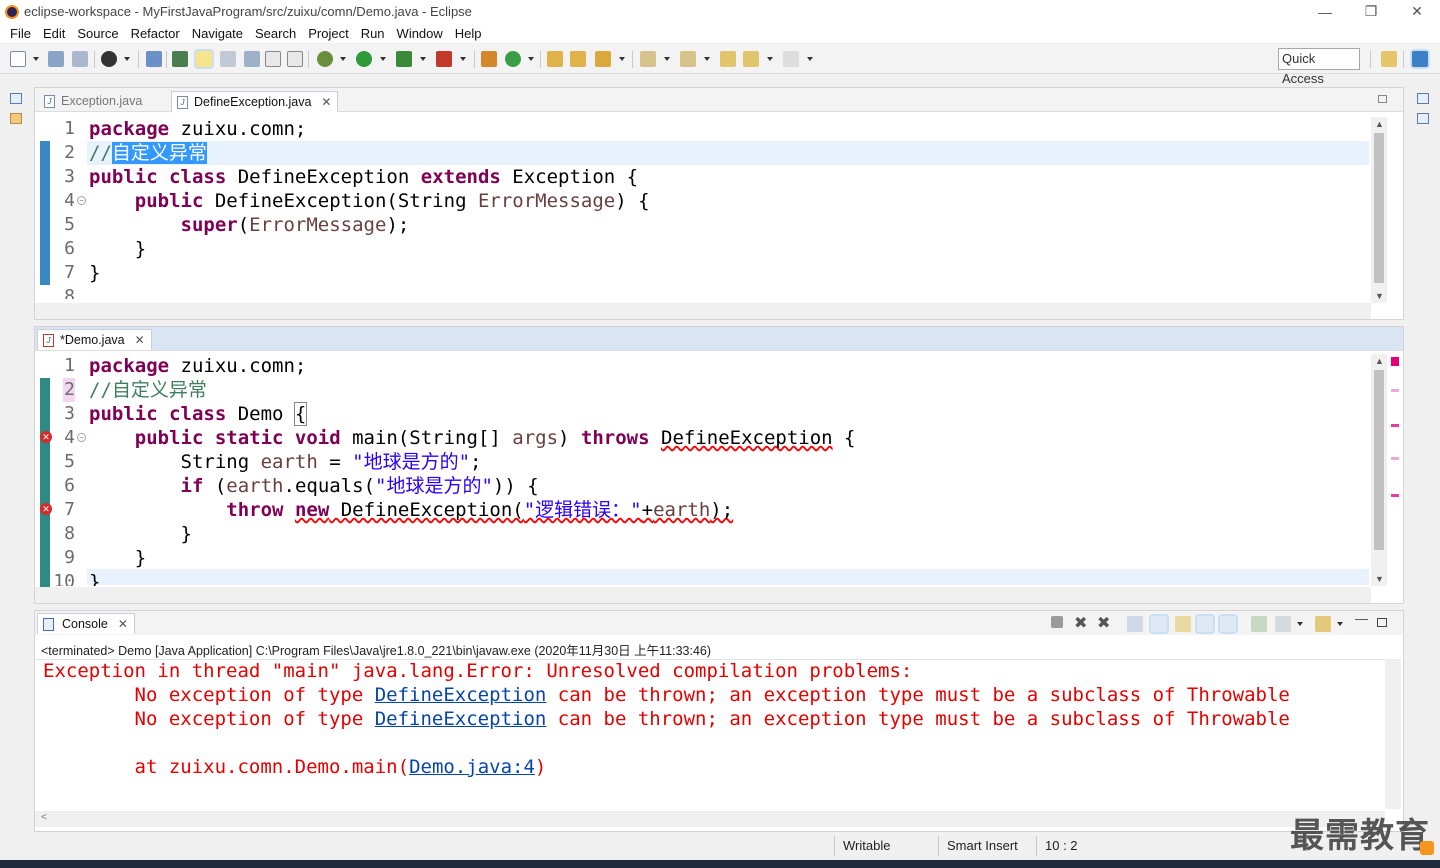 The width and height of the screenshot is (1440, 868). Describe the element at coordinates (1361, 618) in the screenshot. I see `minimize-view-icon: —` at that location.